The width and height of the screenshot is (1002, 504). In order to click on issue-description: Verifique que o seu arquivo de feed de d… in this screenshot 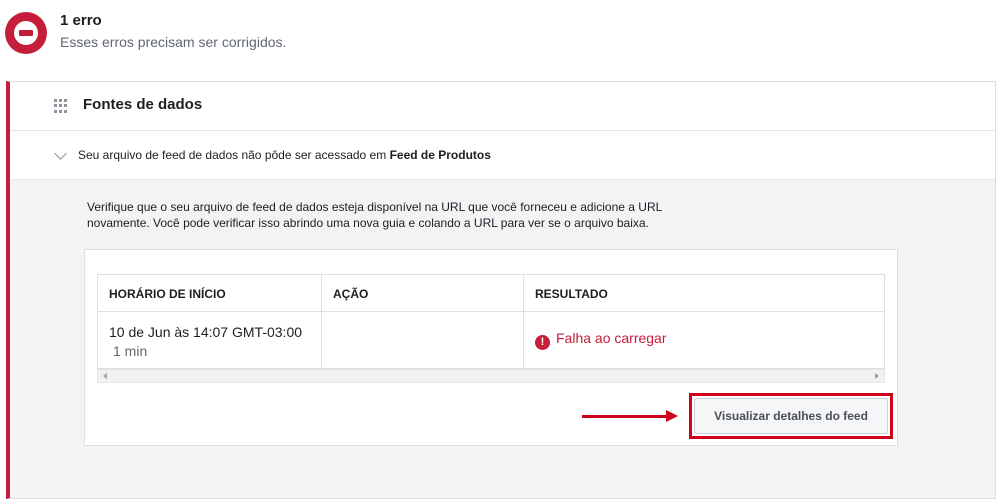, I will do `click(374, 215)`.